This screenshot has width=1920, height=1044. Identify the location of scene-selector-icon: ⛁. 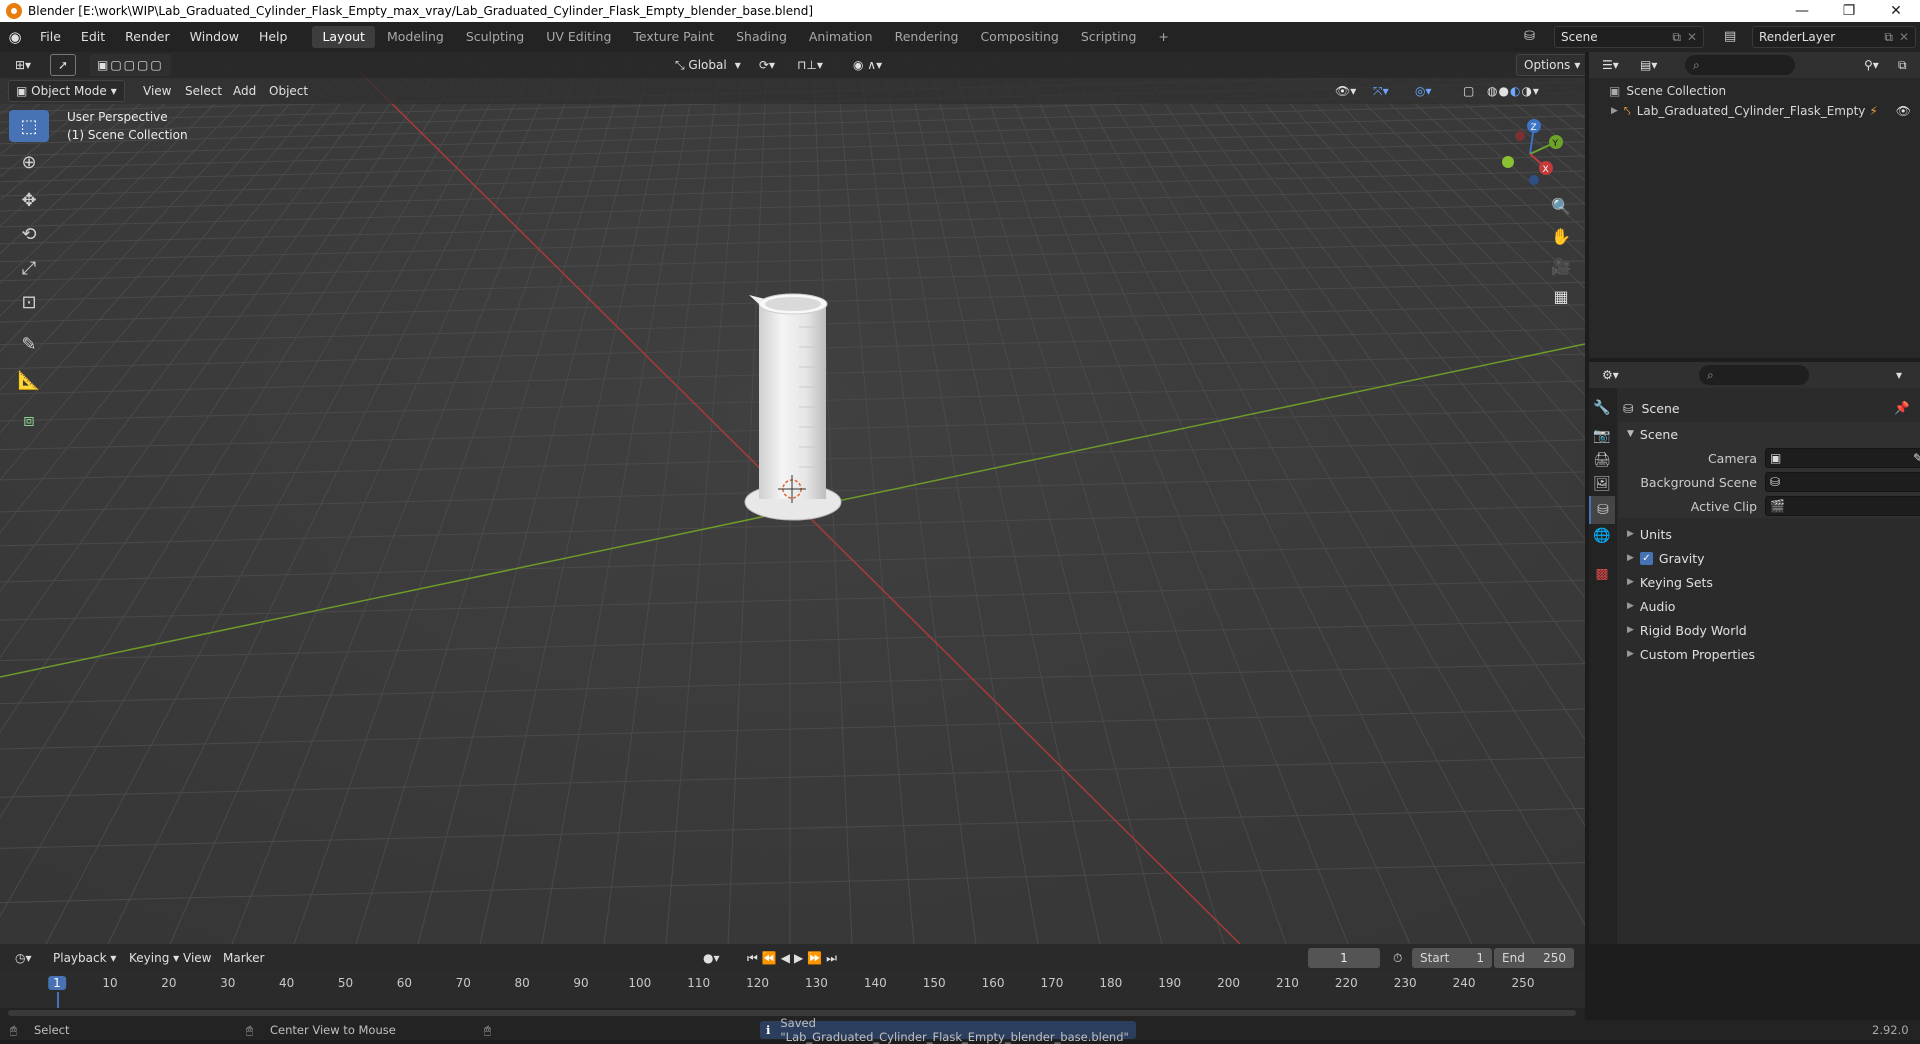
(1536, 37).